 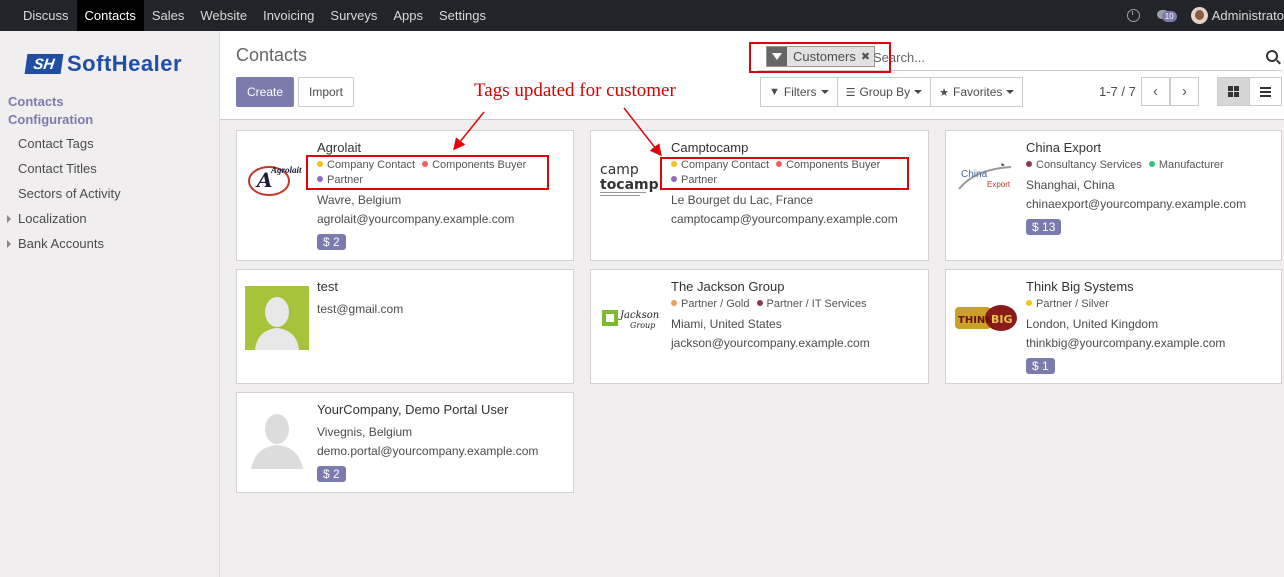 I want to click on meetings-badge: $ 1, so click(x=1040, y=366).